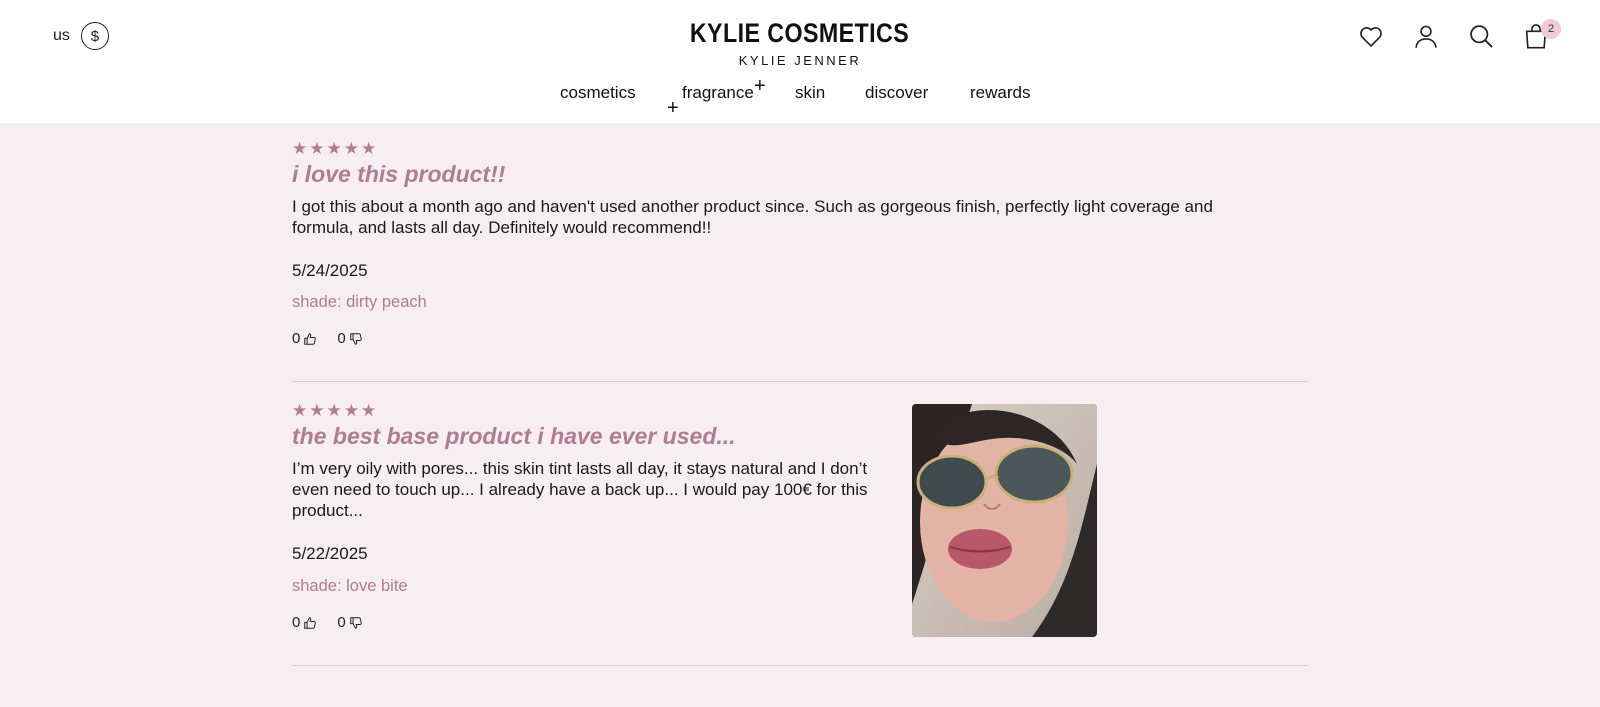  Describe the element at coordinates (359, 302) in the screenshot. I see `review-shade: shade: dirty peach` at that location.